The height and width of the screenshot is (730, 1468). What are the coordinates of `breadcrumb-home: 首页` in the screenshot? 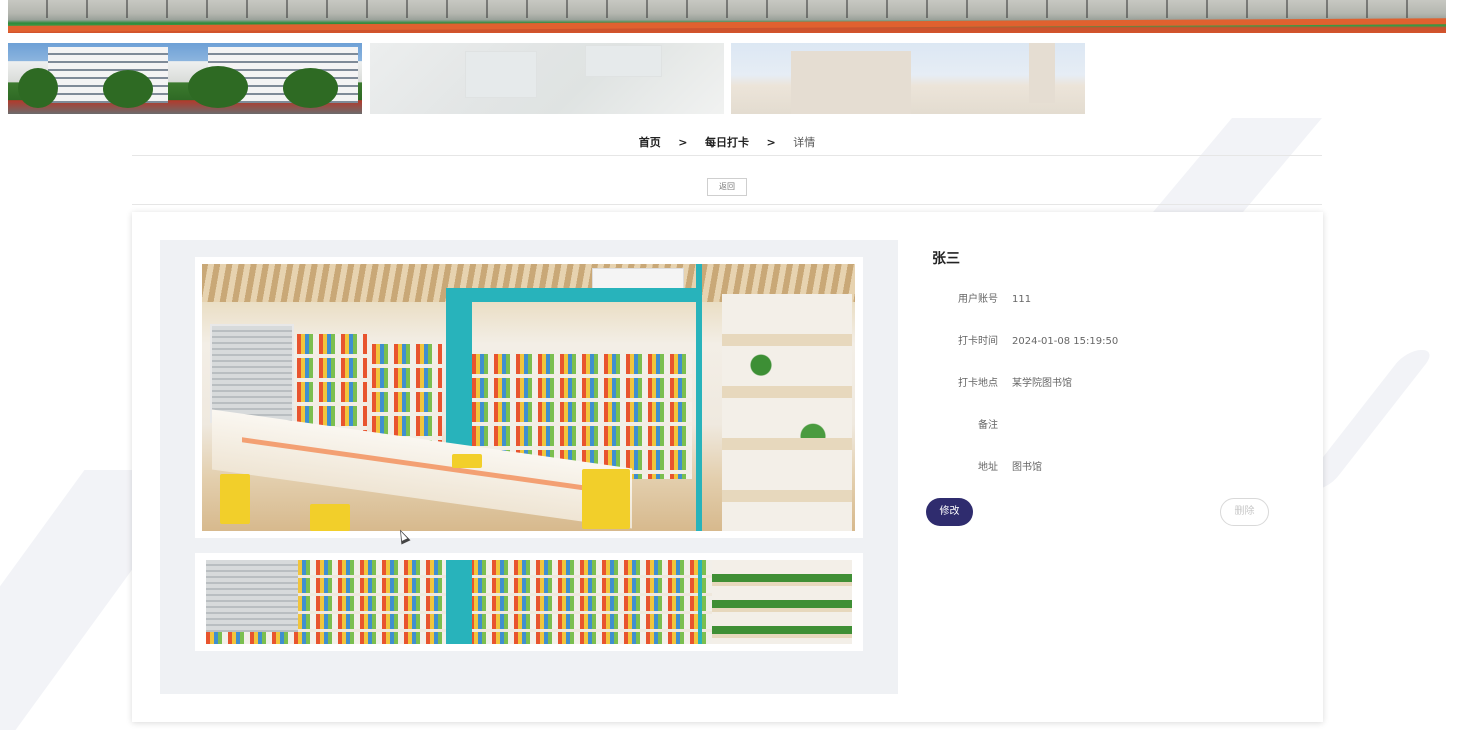 It's located at (650, 143).